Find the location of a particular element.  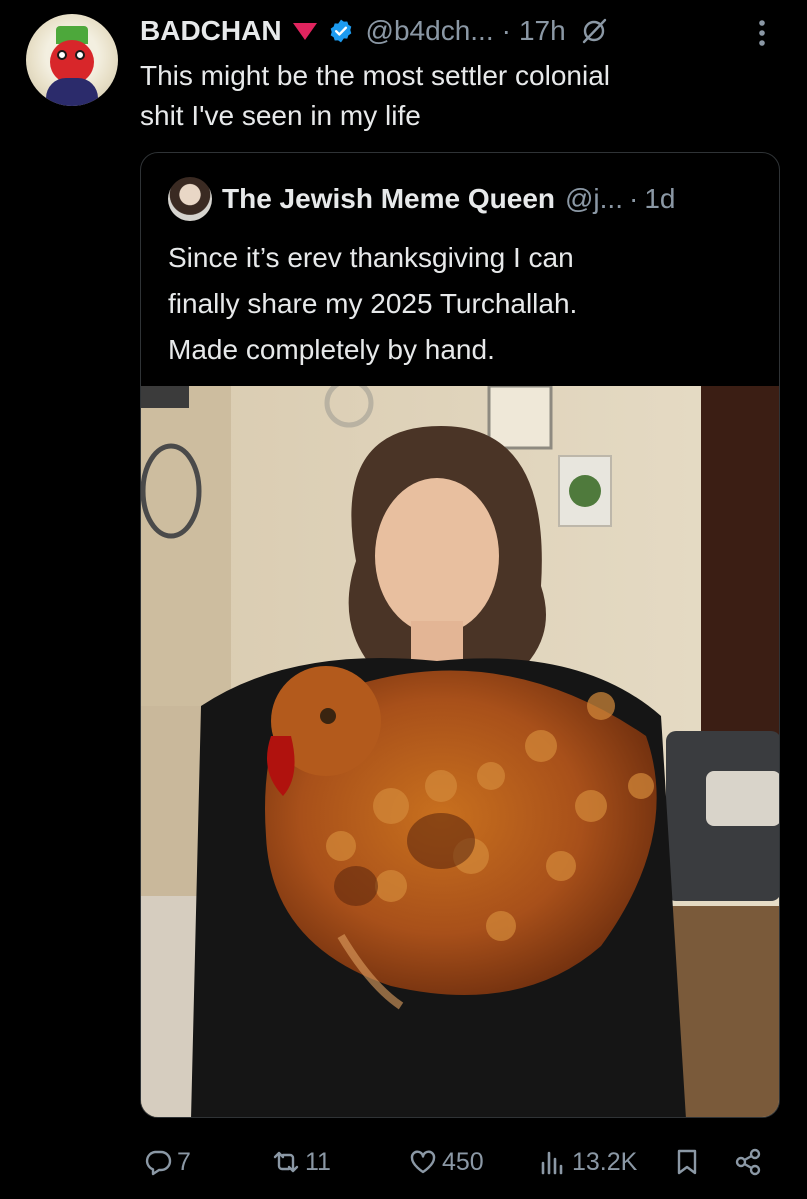

share-button is located at coordinates (748, 1162).